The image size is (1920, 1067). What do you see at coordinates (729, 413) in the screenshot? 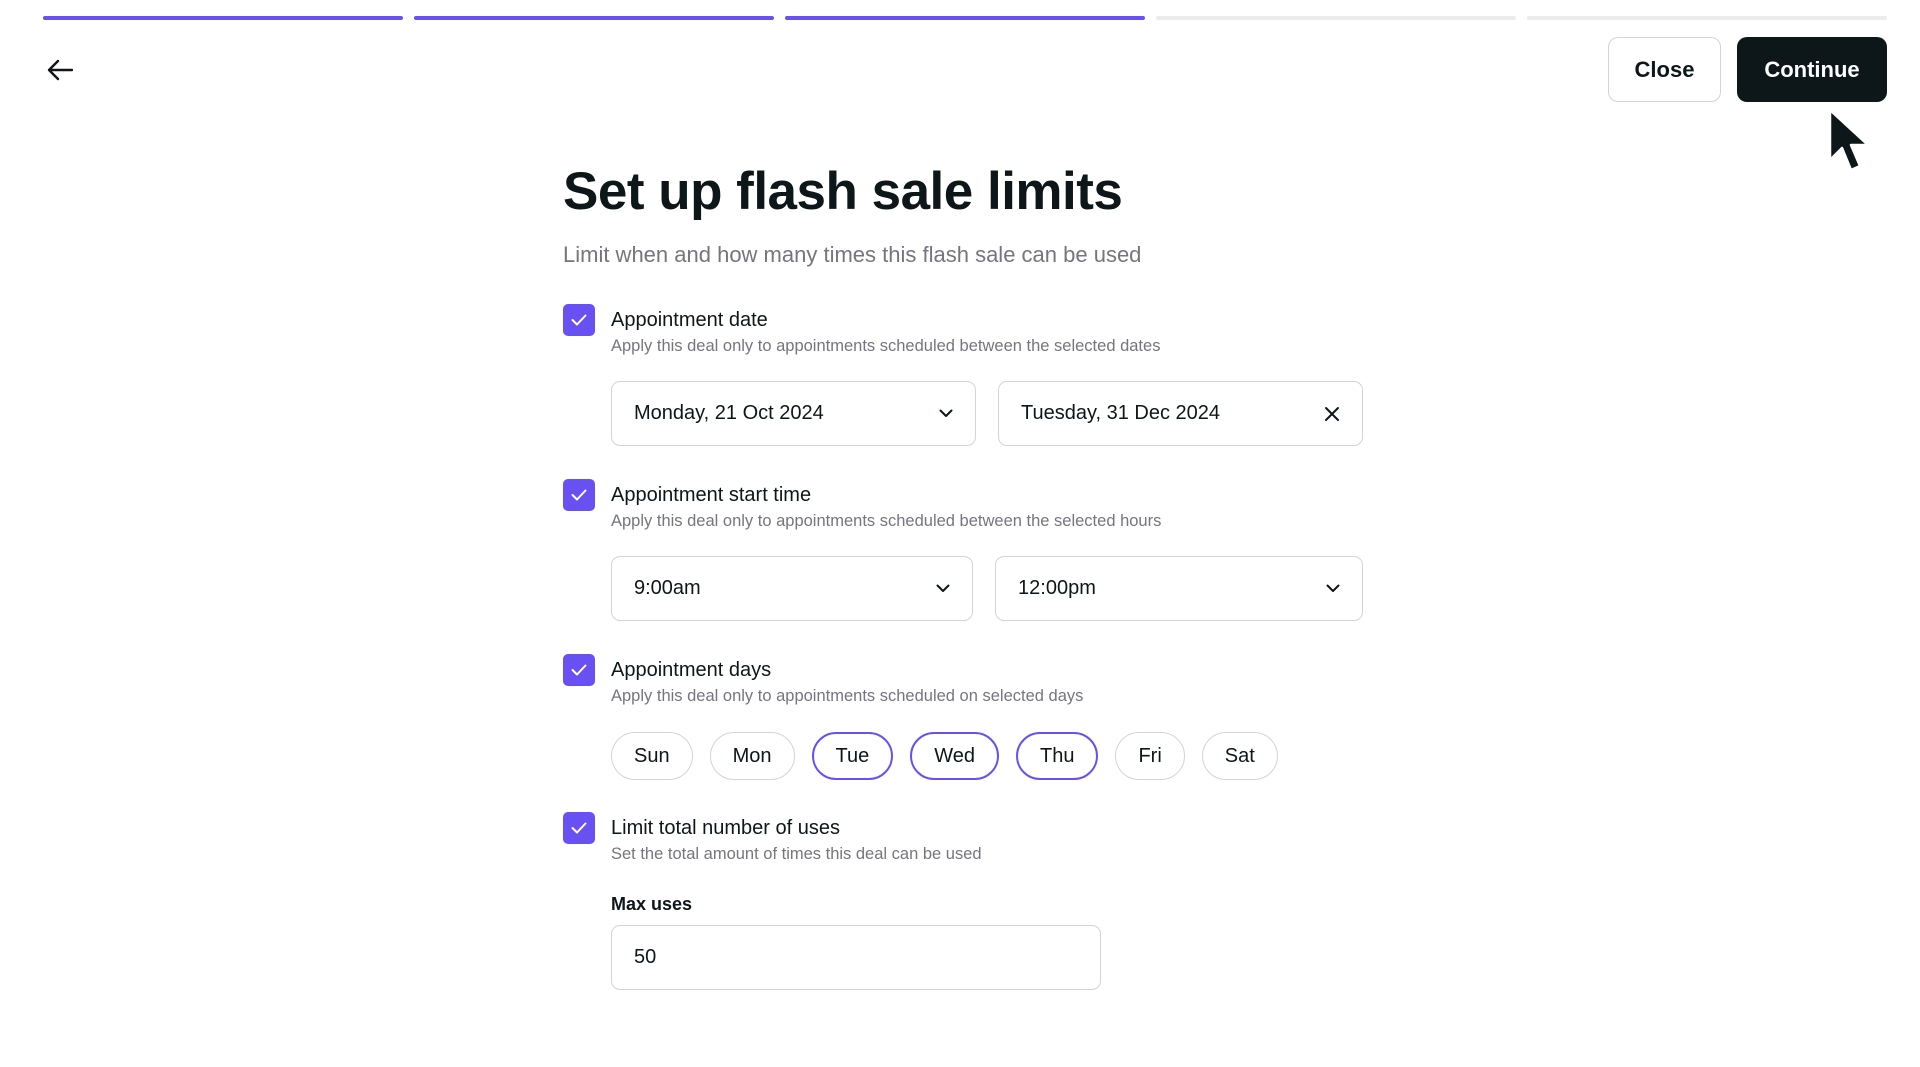
I see `start-date-value: Monday, 21 Oct 2024` at bounding box center [729, 413].